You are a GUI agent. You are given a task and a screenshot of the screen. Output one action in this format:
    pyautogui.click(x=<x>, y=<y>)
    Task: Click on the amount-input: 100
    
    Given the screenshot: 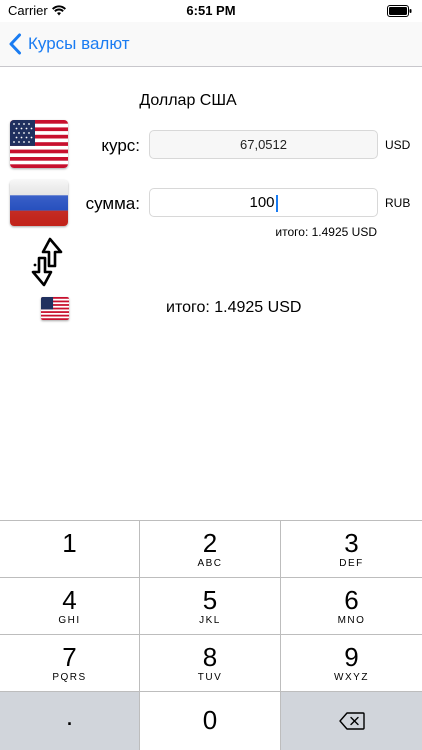 What is the action you would take?
    pyautogui.click(x=263, y=202)
    